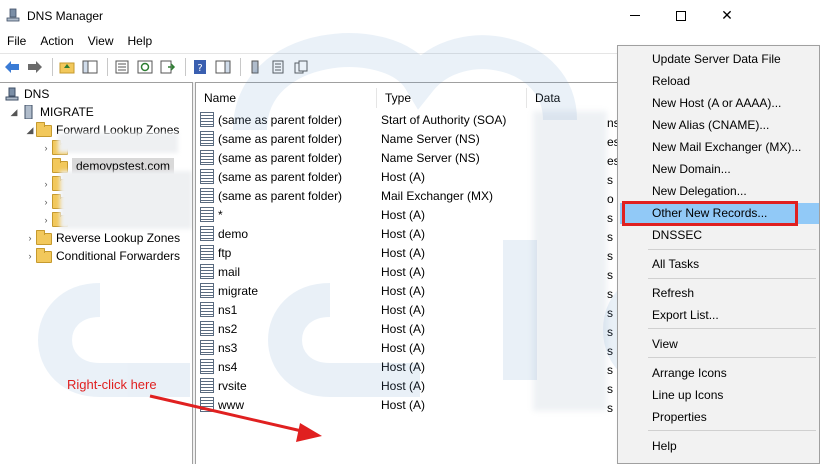 The width and height of the screenshot is (820, 464). Describe the element at coordinates (719, 293) in the screenshot. I see `context-menu-item: Refresh` at that location.